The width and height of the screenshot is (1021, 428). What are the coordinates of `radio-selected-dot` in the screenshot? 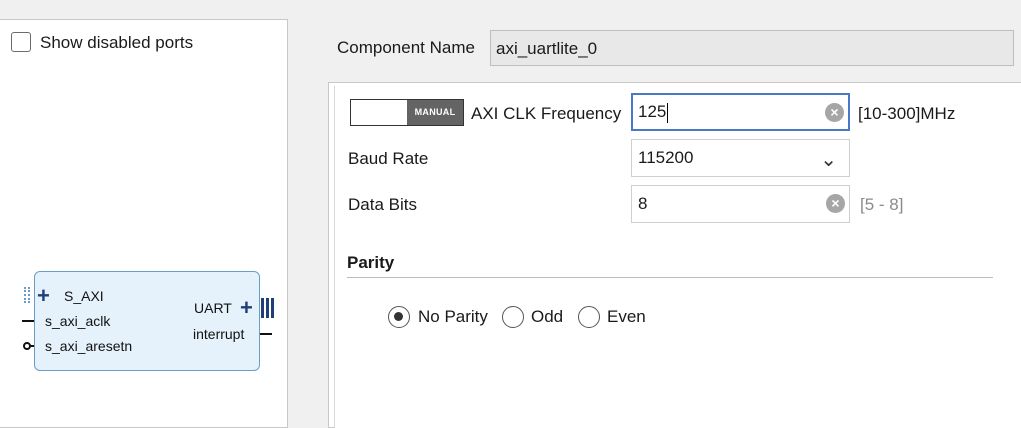 It's located at (398, 316).